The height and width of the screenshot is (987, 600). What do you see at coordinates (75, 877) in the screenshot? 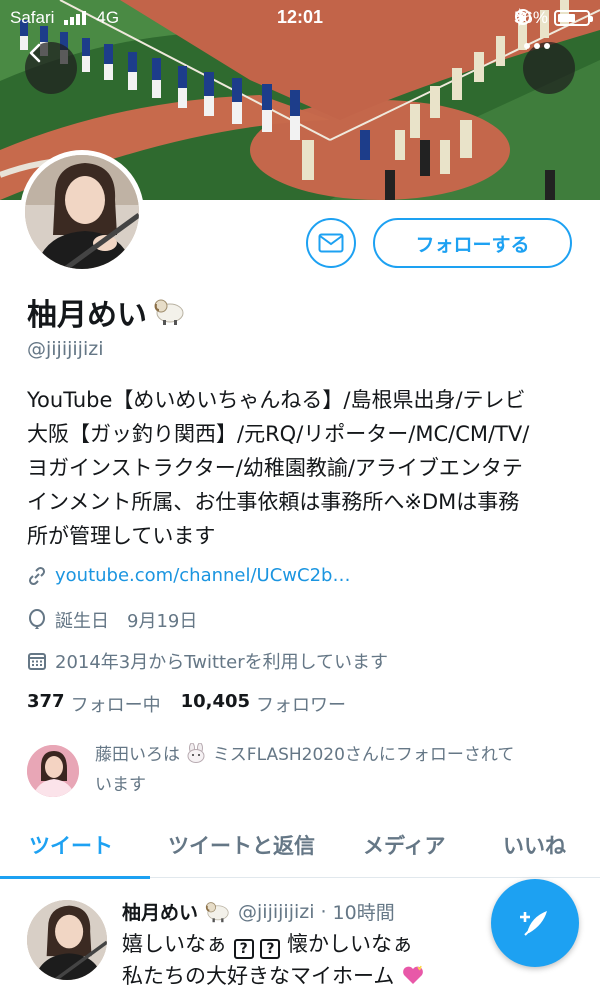
I see `active-tab-indicator` at bounding box center [75, 877].